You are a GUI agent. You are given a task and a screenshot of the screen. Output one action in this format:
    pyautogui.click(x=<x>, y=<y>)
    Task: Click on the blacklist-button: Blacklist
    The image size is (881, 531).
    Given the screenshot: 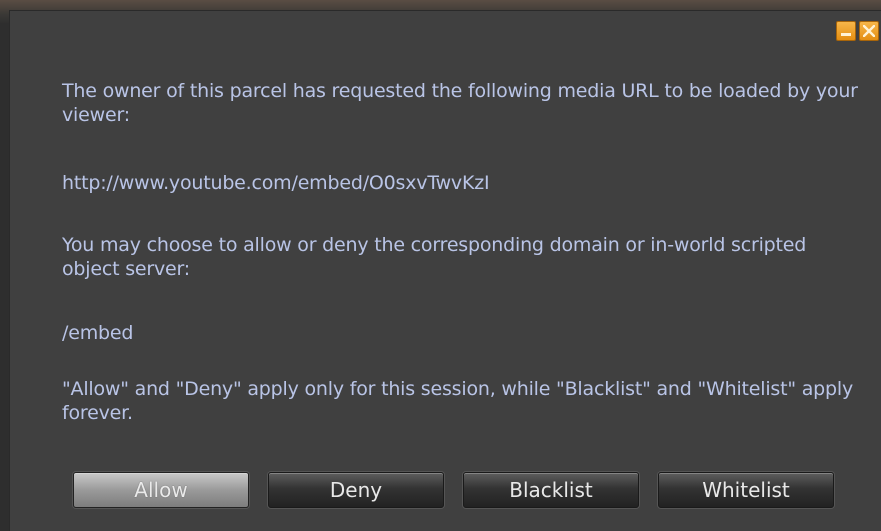 What is the action you would take?
    pyautogui.click(x=551, y=490)
    